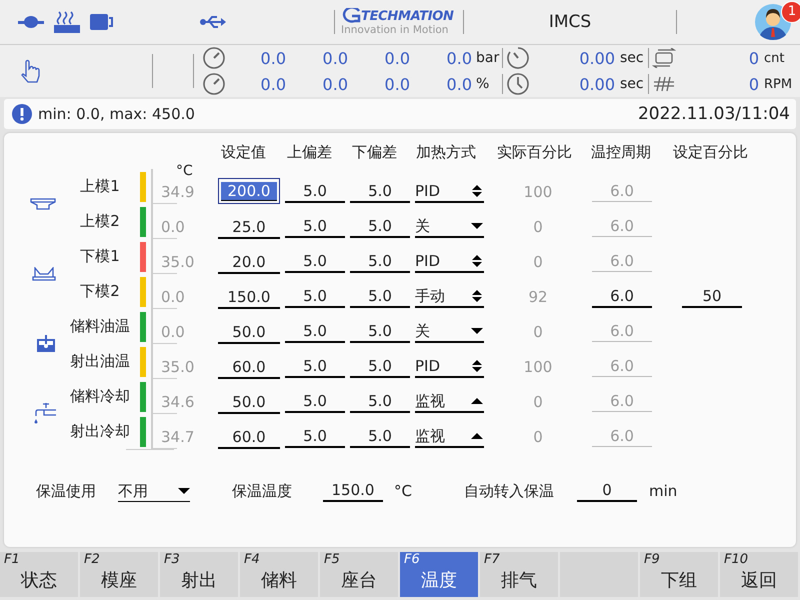 The width and height of the screenshot is (800, 600). Describe the element at coordinates (538, 191) in the screenshot. I see `actual-percent: 100` at that location.